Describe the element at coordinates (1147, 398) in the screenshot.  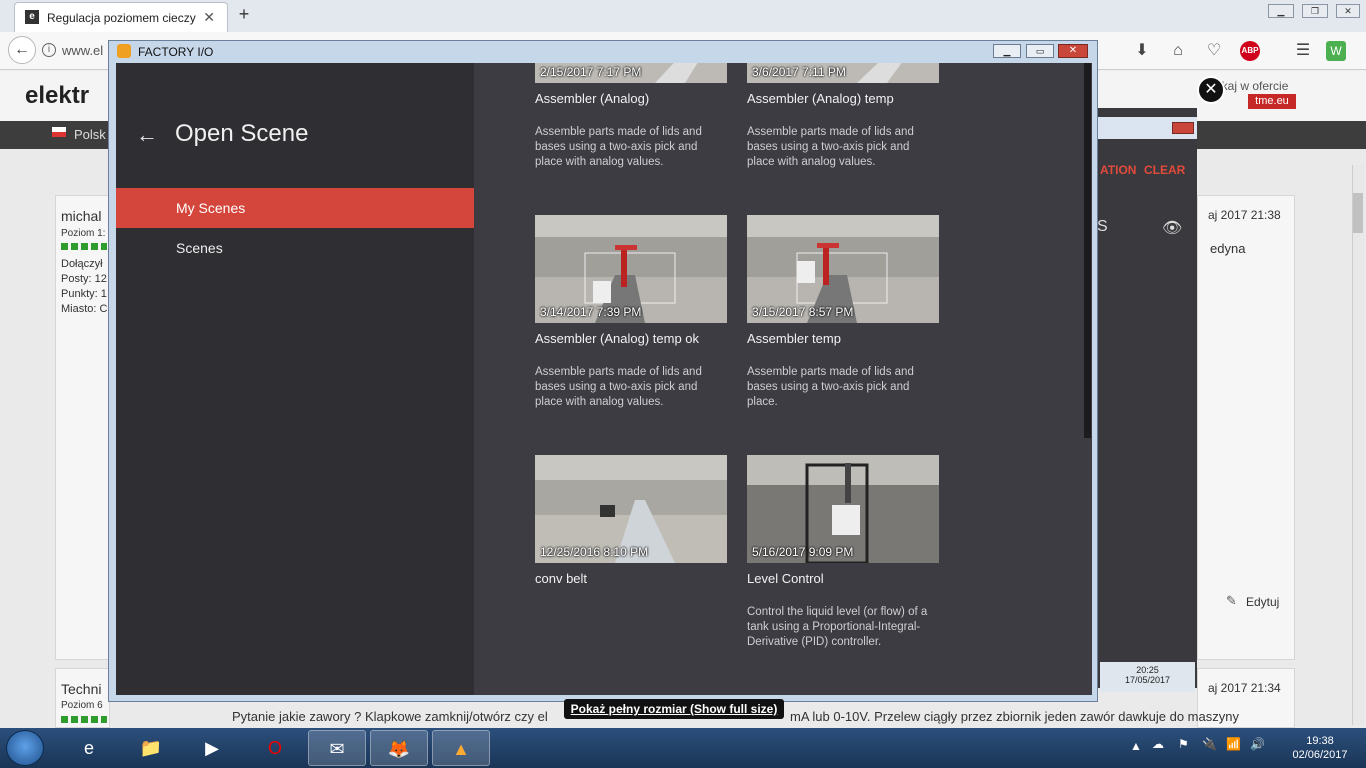
I see `background-window` at that location.